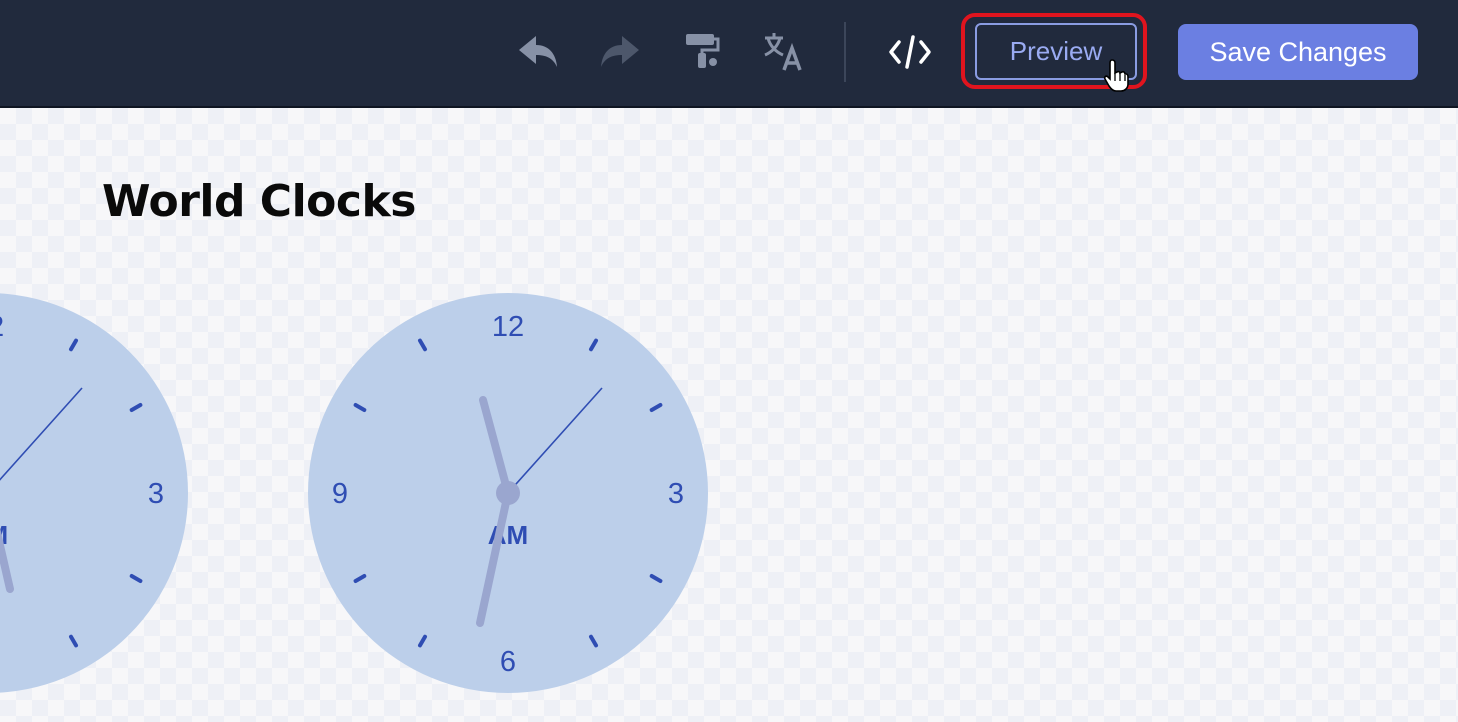 The image size is (1458, 722). I want to click on clock-center, so click(508, 493).